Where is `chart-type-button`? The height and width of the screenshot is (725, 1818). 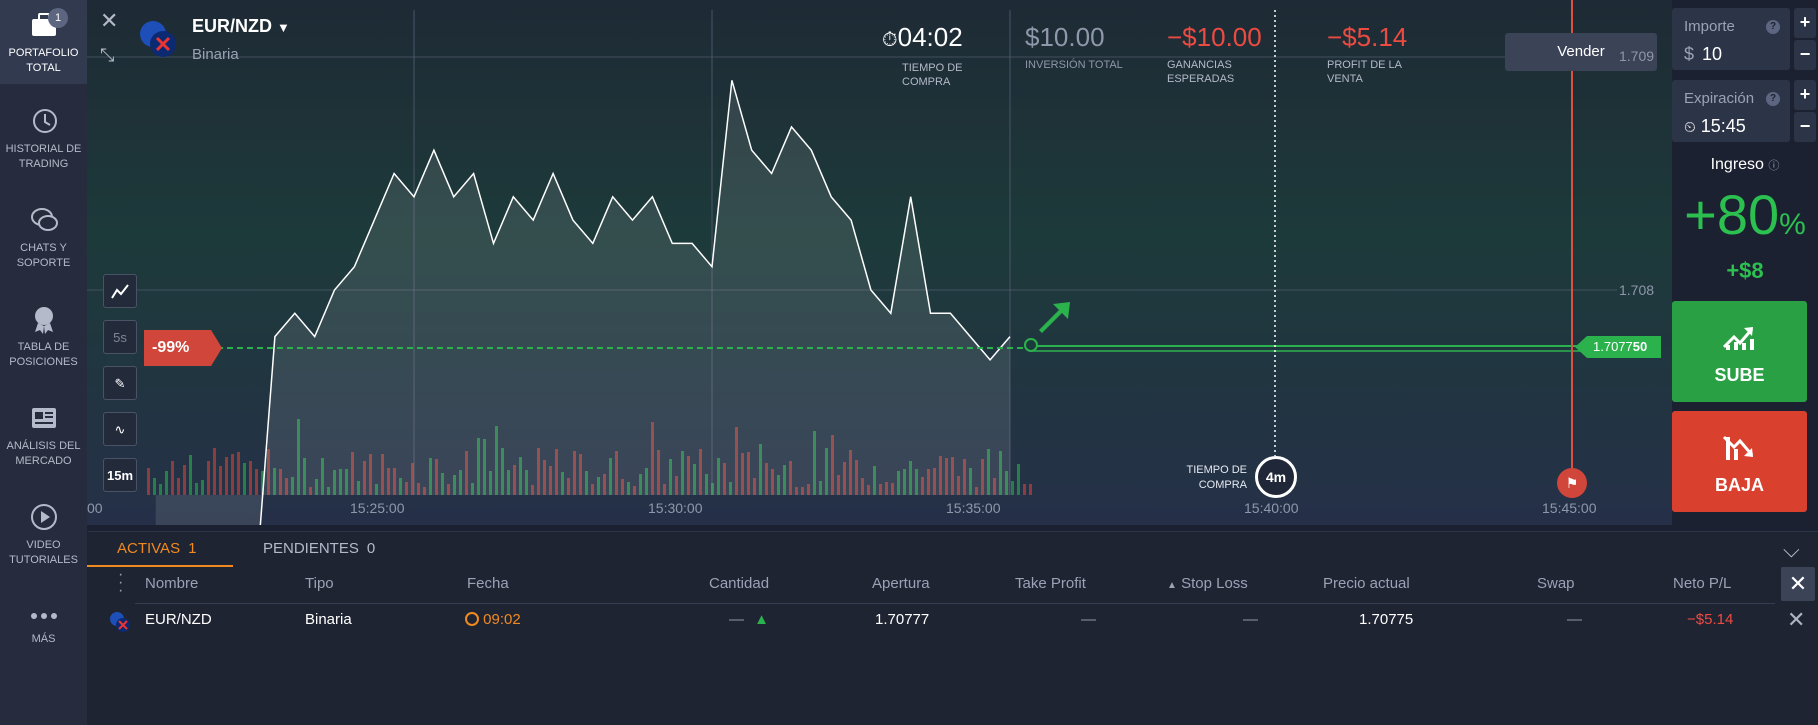 chart-type-button is located at coordinates (120, 291).